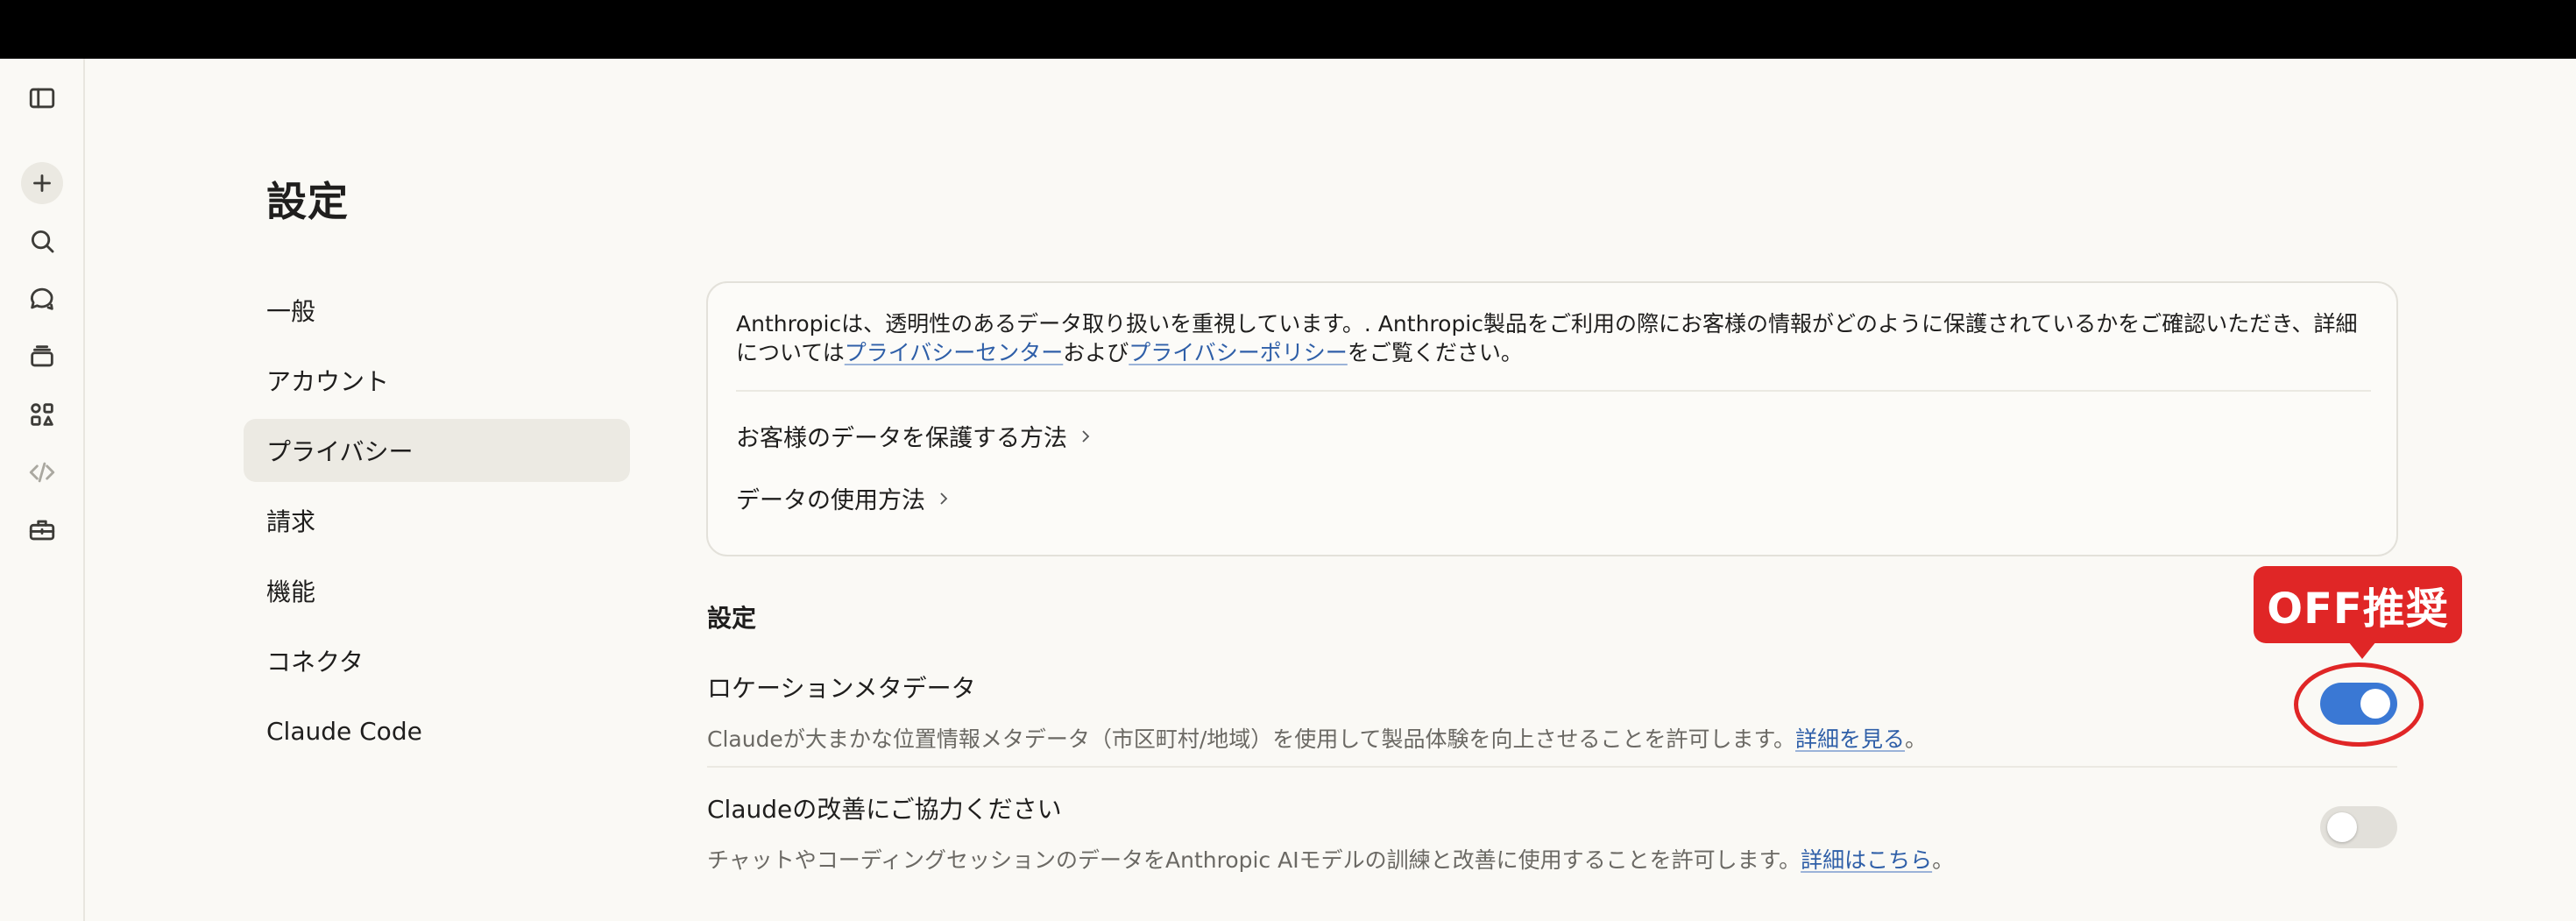 The height and width of the screenshot is (921, 2576). I want to click on data-usage-label: データの使用方法, so click(830, 500).